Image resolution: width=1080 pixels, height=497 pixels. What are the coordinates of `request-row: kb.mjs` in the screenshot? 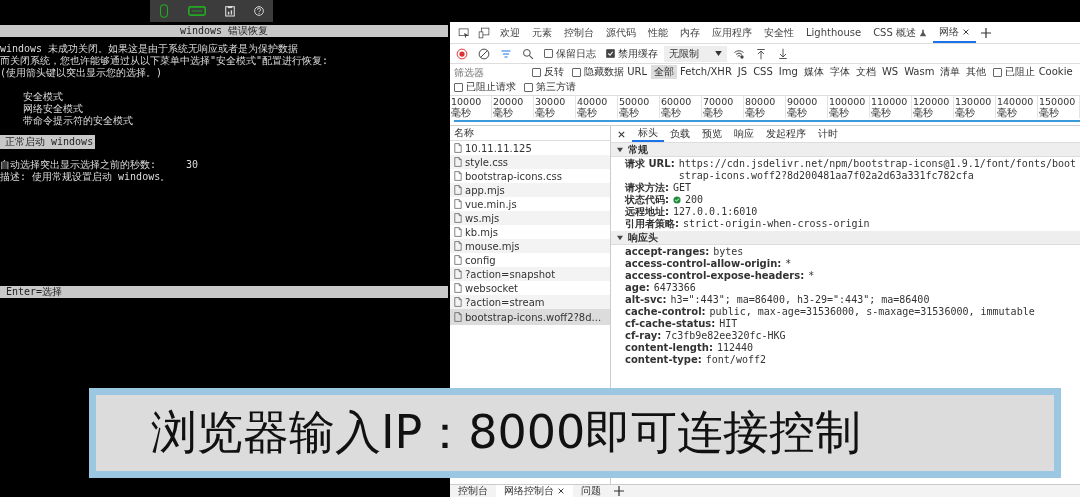 It's located at (530, 232).